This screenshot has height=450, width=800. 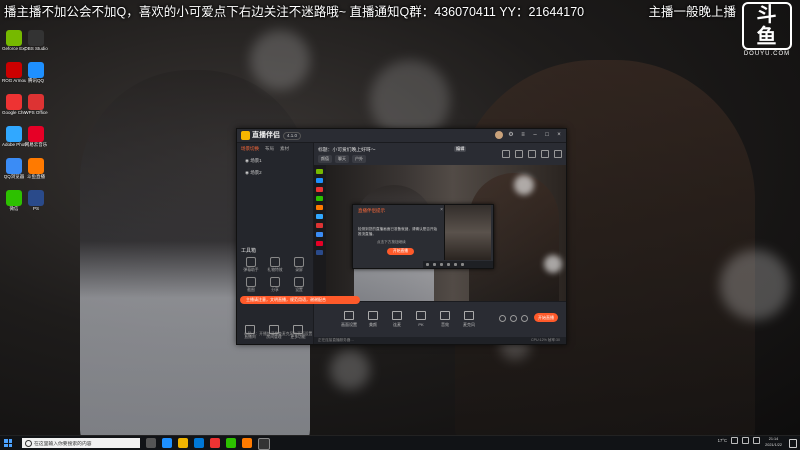 I want to click on start-live-button: 开始直播, so click(x=546, y=317).